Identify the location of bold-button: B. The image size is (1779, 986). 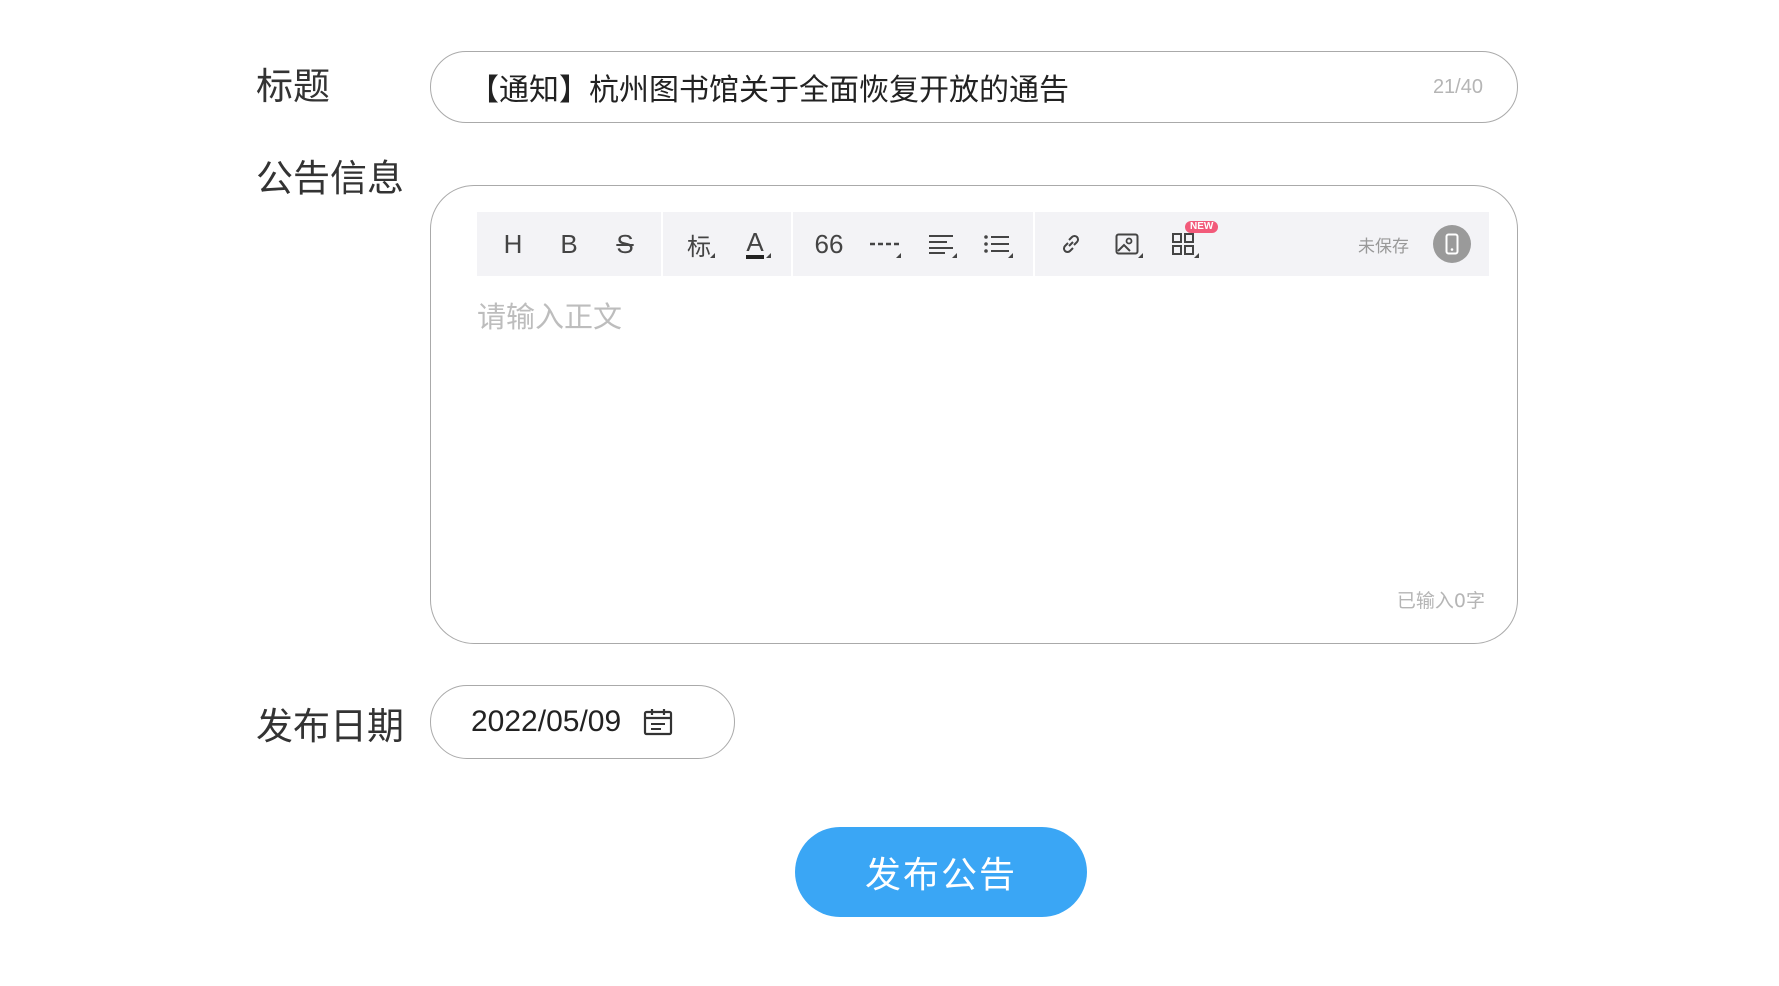
(569, 244).